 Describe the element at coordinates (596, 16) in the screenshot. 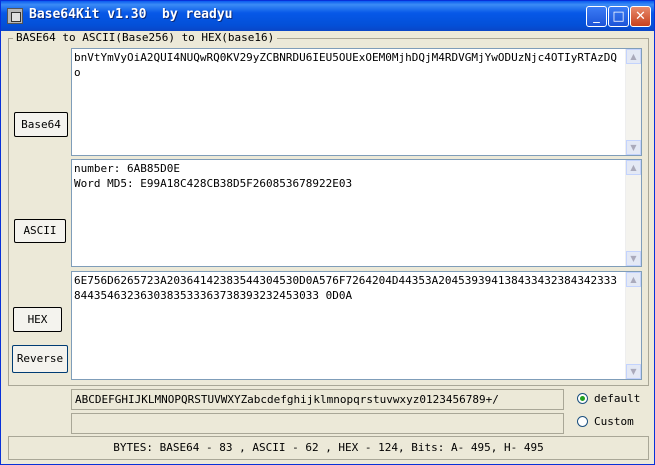

I see `minimize-button: _` at that location.